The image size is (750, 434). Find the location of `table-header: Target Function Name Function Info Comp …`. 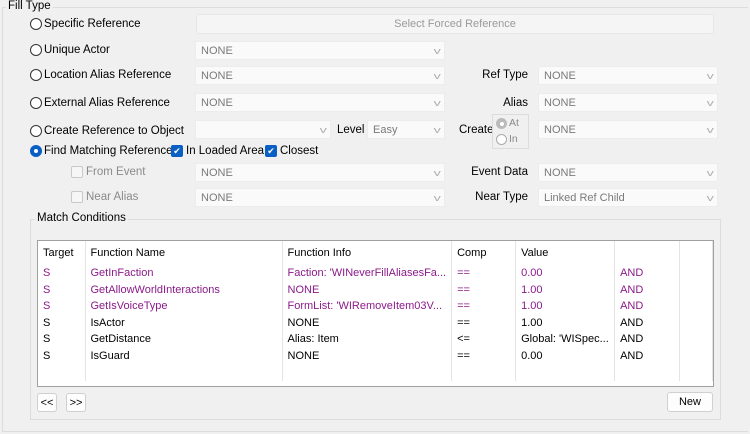

table-header: Target Function Name Function Info Comp … is located at coordinates (375, 253).